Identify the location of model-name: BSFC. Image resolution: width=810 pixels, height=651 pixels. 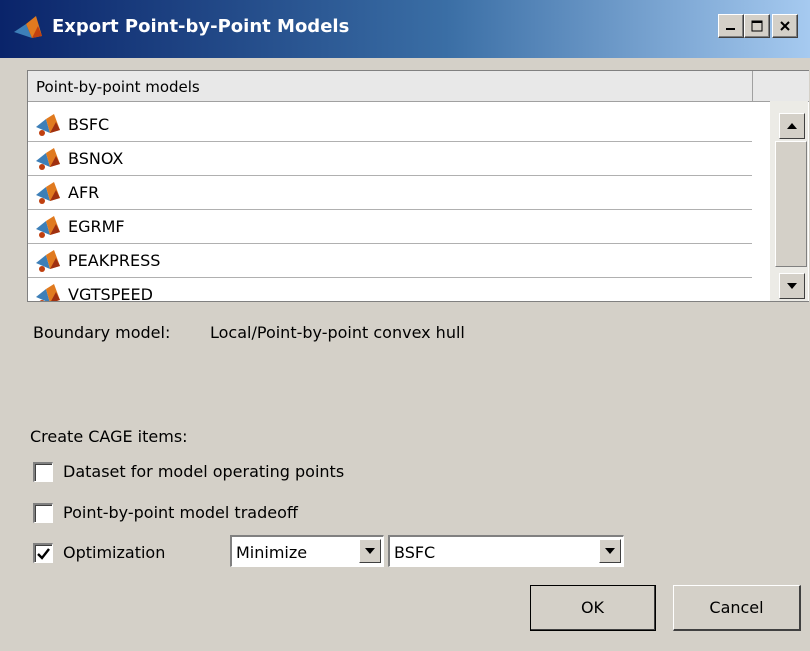
(89, 124).